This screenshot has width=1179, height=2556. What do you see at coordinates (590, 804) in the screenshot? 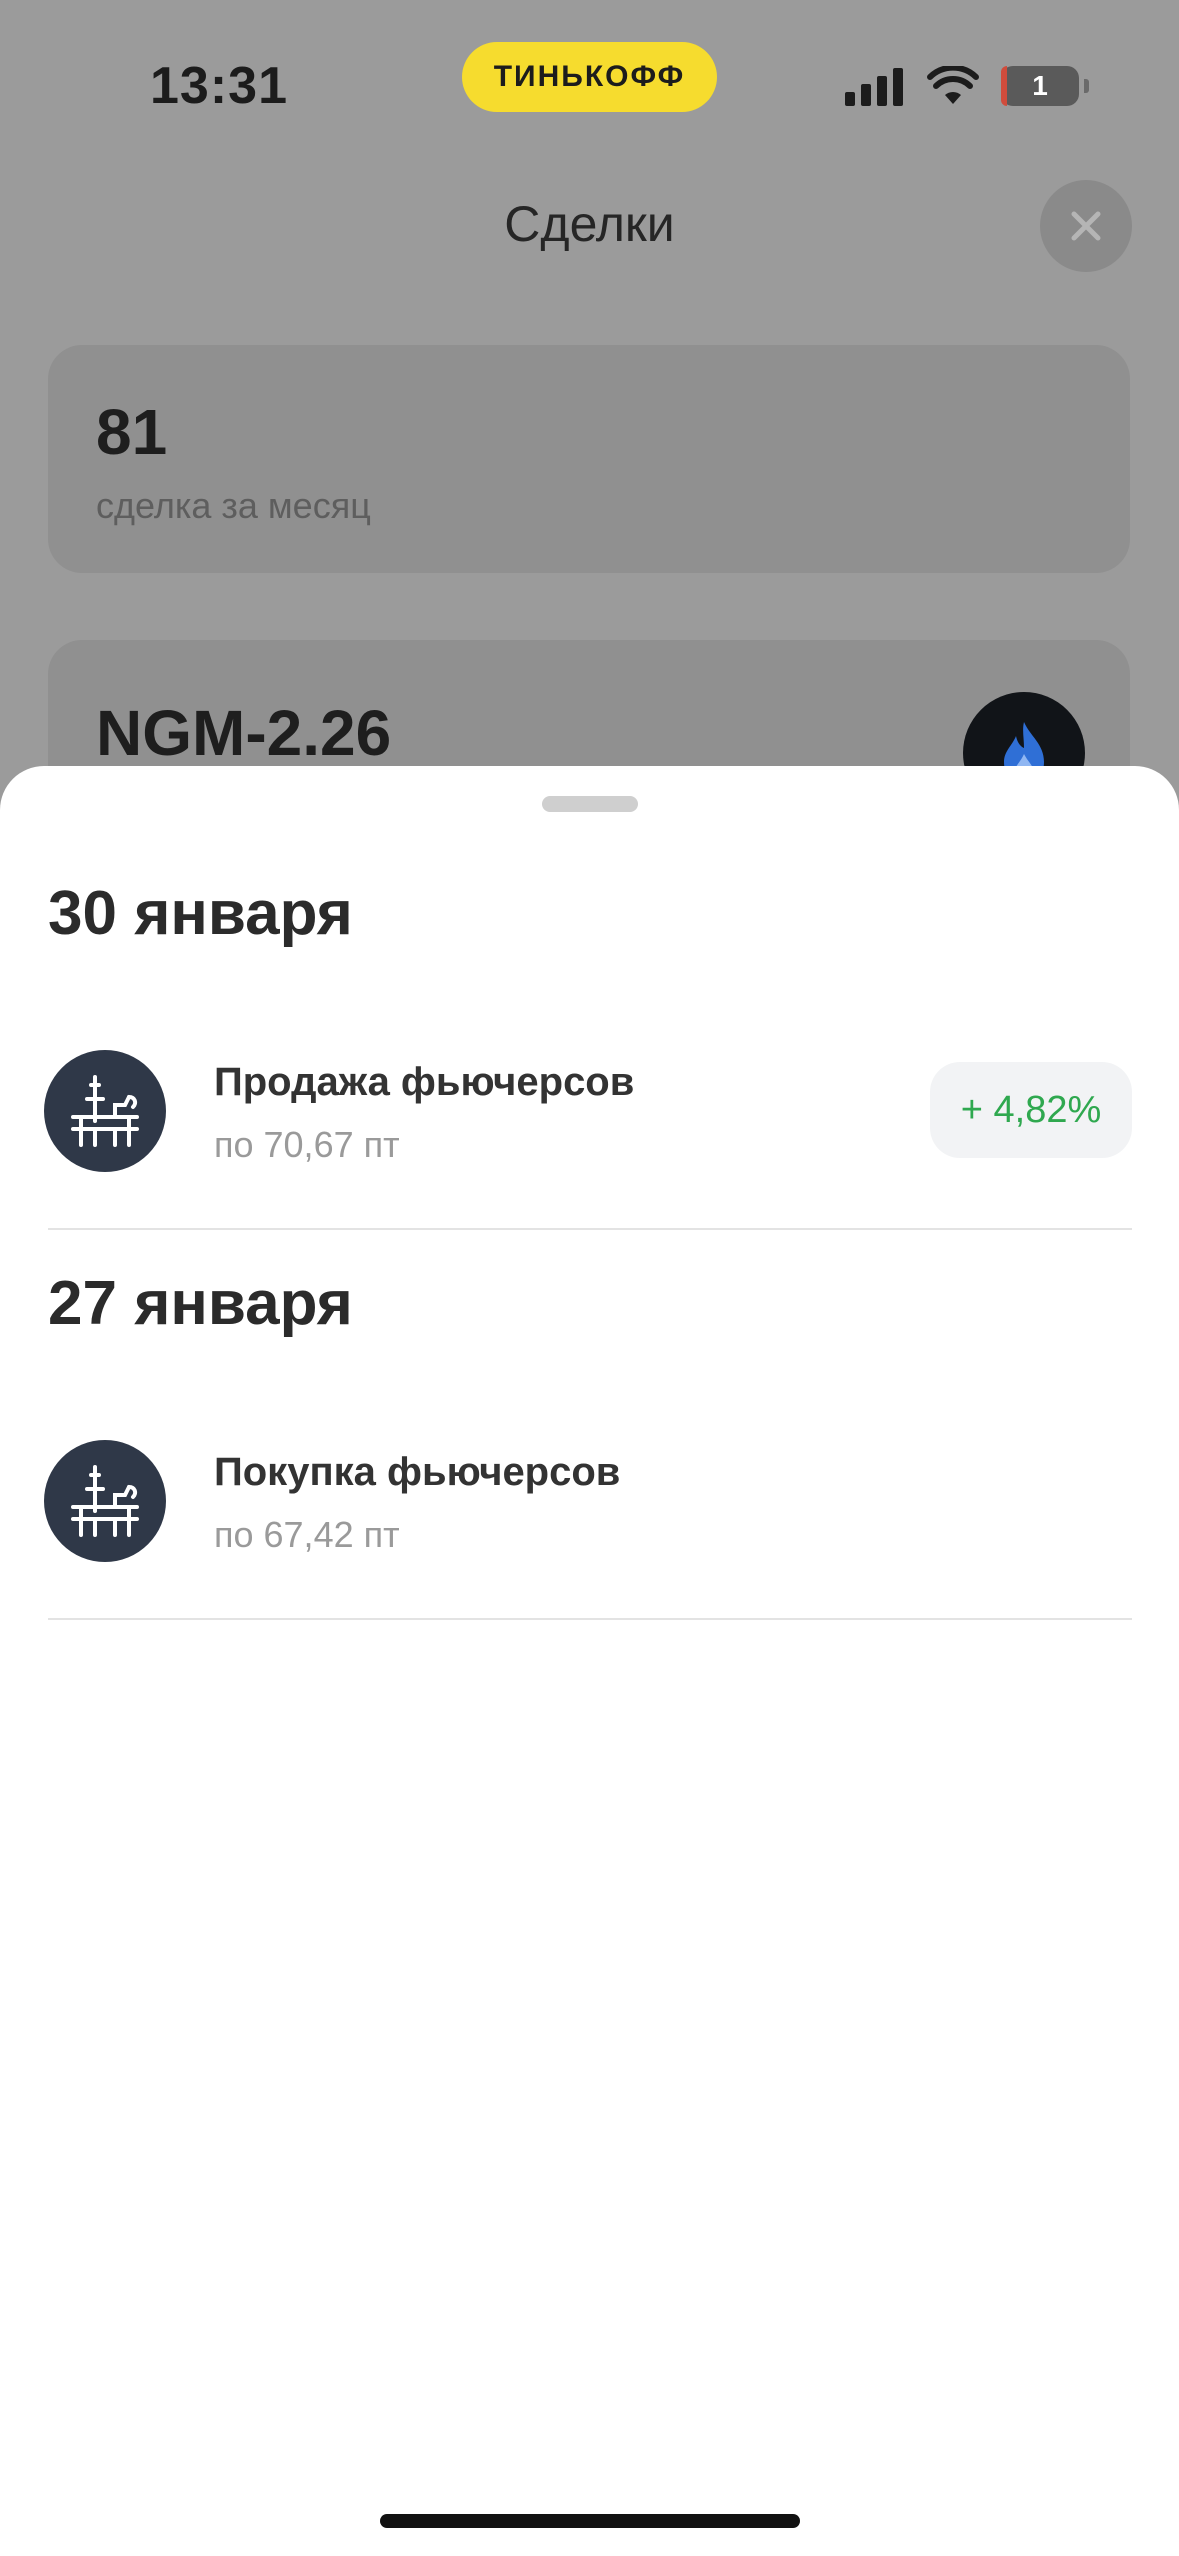
I see `sheet-grabber` at bounding box center [590, 804].